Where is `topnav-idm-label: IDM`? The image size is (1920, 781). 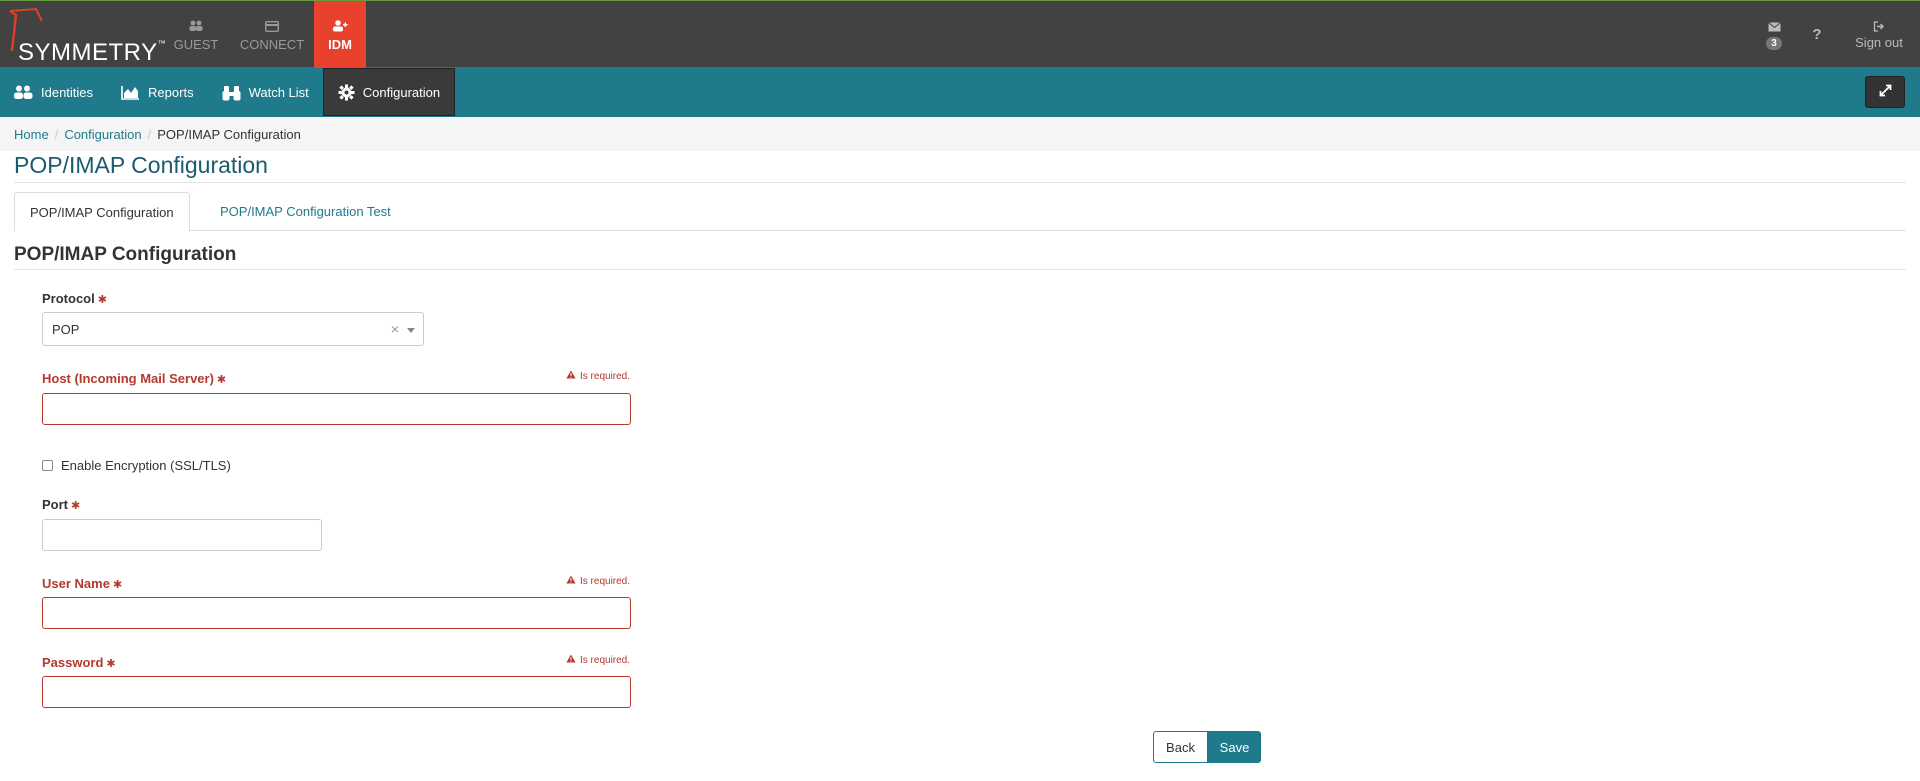 topnav-idm-label: IDM is located at coordinates (340, 44).